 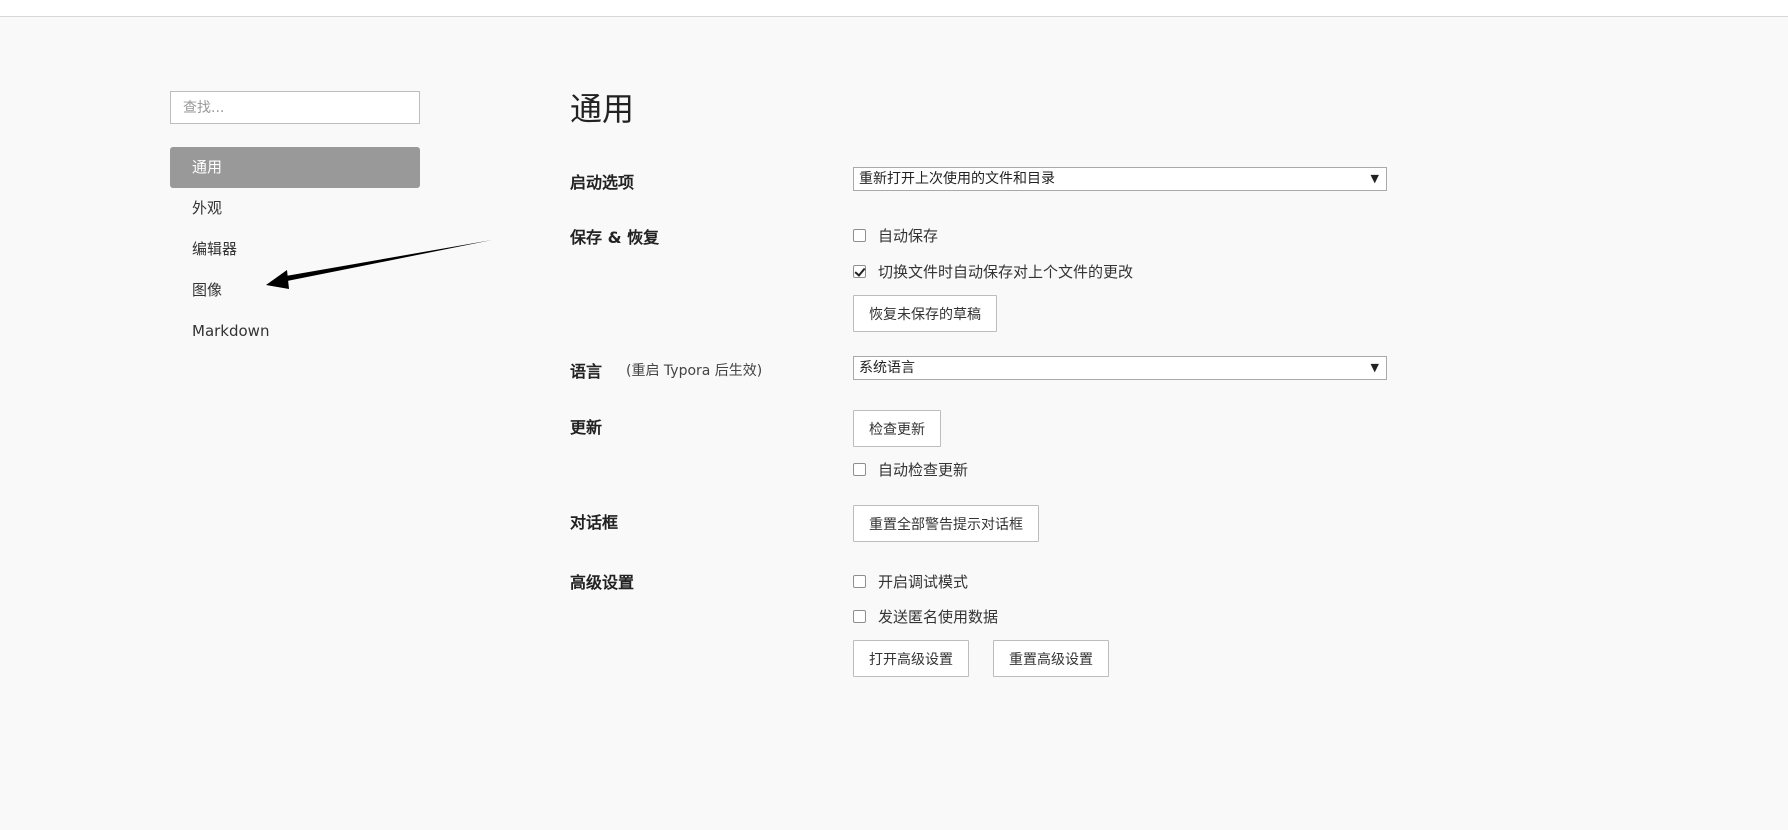 I want to click on auto-save-option: 自动保存, so click(x=895, y=235).